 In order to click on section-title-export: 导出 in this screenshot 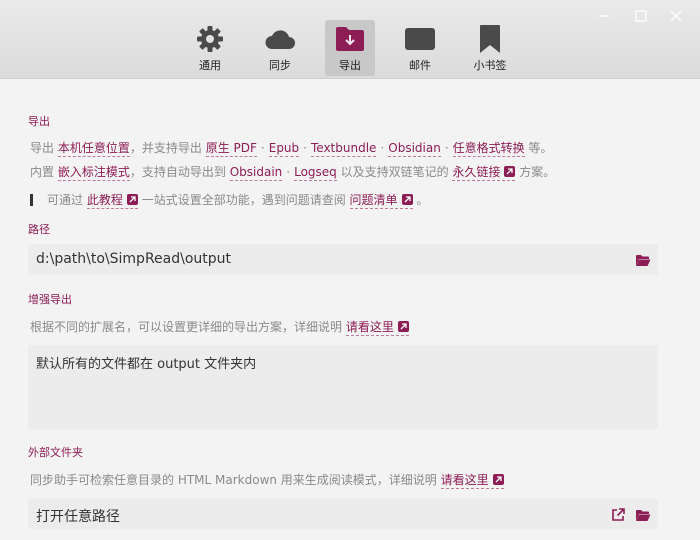, I will do `click(39, 121)`.